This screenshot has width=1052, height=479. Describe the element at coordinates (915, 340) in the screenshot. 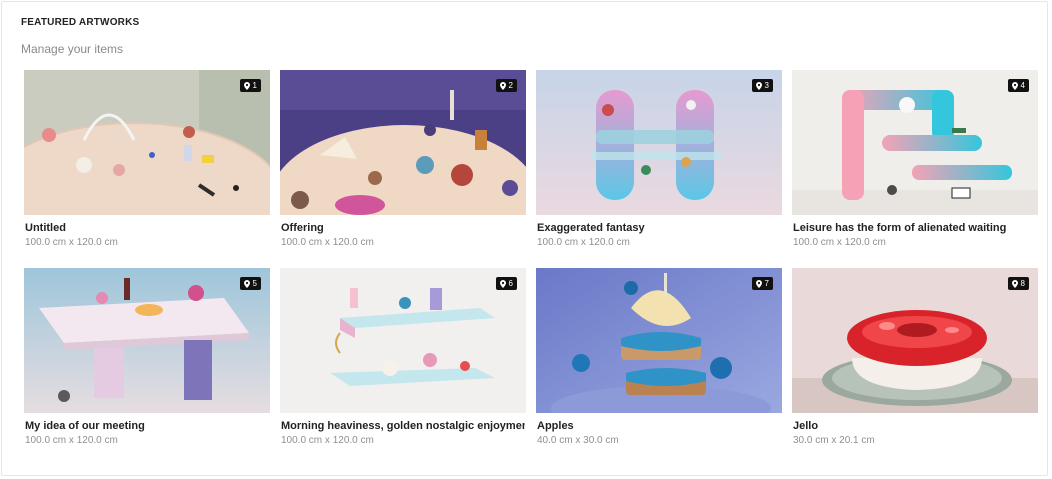

I see `artwork-image-jello` at that location.